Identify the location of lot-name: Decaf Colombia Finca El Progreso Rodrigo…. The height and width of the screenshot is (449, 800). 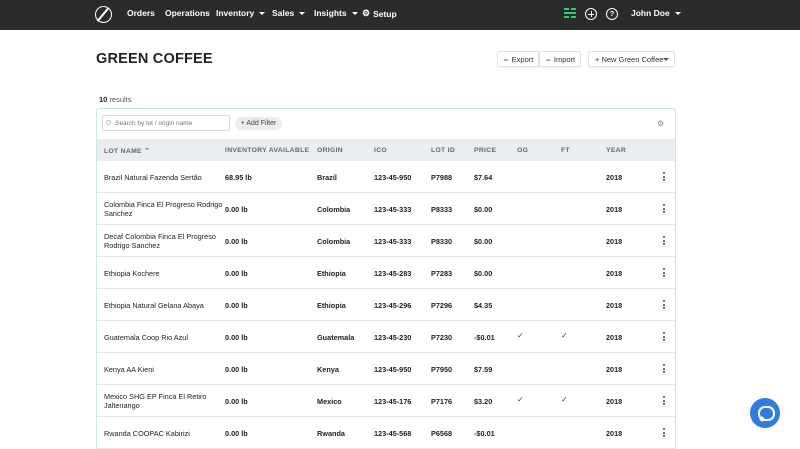
(164, 241).